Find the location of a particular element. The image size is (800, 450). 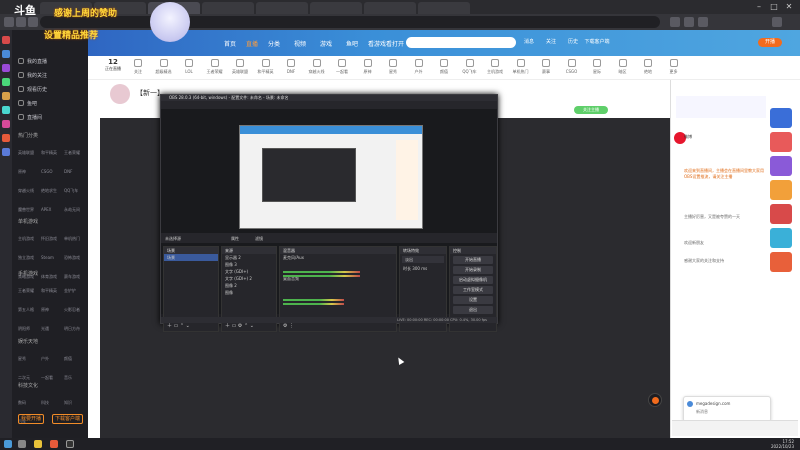

source-item: 文字 (GDI+) 2 is located at coordinates (249, 278).